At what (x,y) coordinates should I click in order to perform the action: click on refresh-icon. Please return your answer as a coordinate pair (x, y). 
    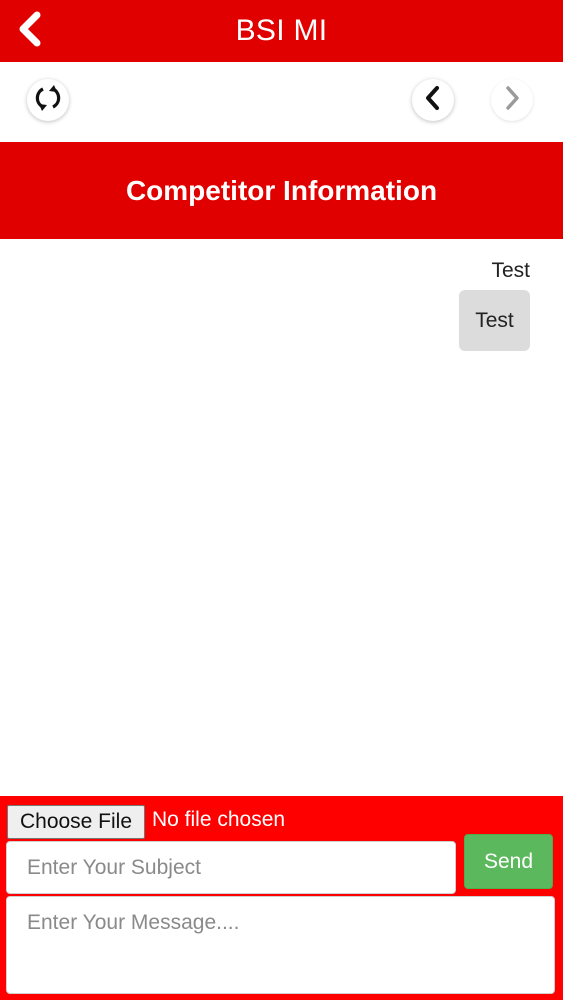
    Looking at the image, I should click on (48, 100).